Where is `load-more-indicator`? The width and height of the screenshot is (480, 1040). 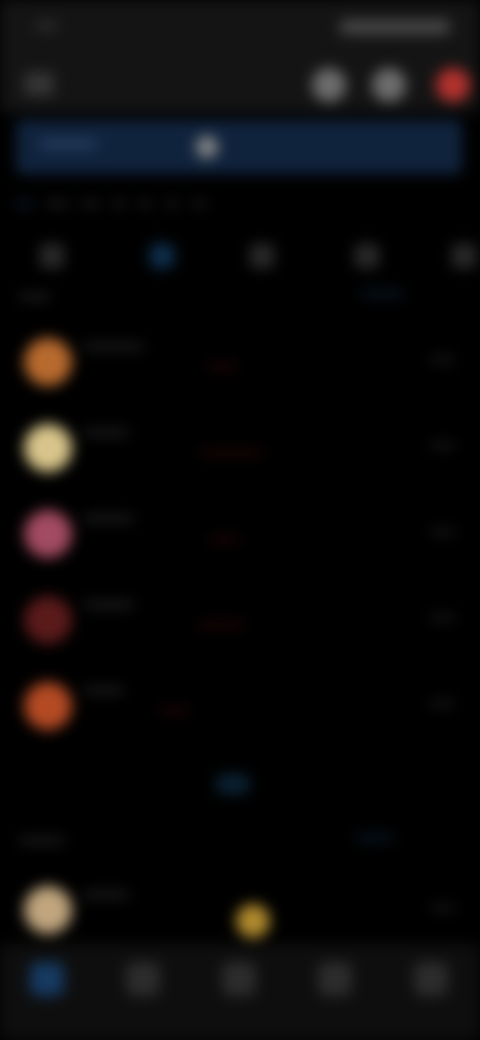
load-more-indicator is located at coordinates (233, 784).